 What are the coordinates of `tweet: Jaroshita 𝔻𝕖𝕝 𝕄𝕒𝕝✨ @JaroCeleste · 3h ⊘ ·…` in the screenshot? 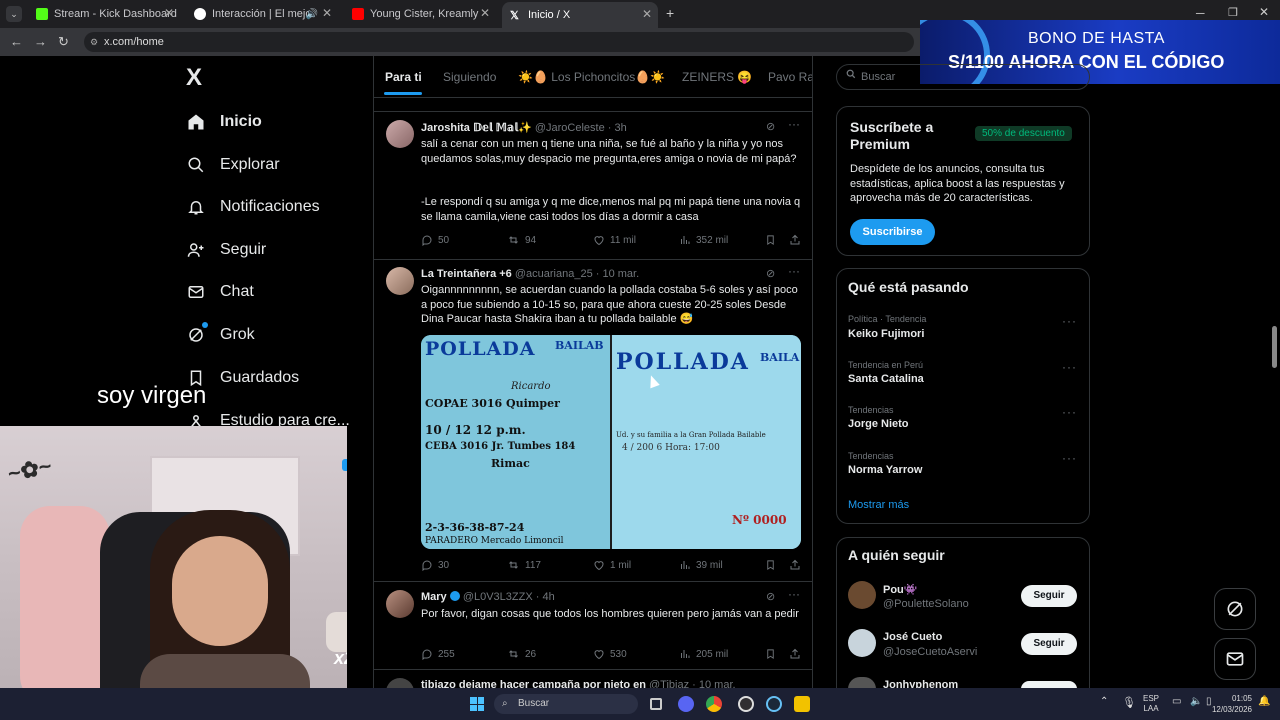 It's located at (593, 186).